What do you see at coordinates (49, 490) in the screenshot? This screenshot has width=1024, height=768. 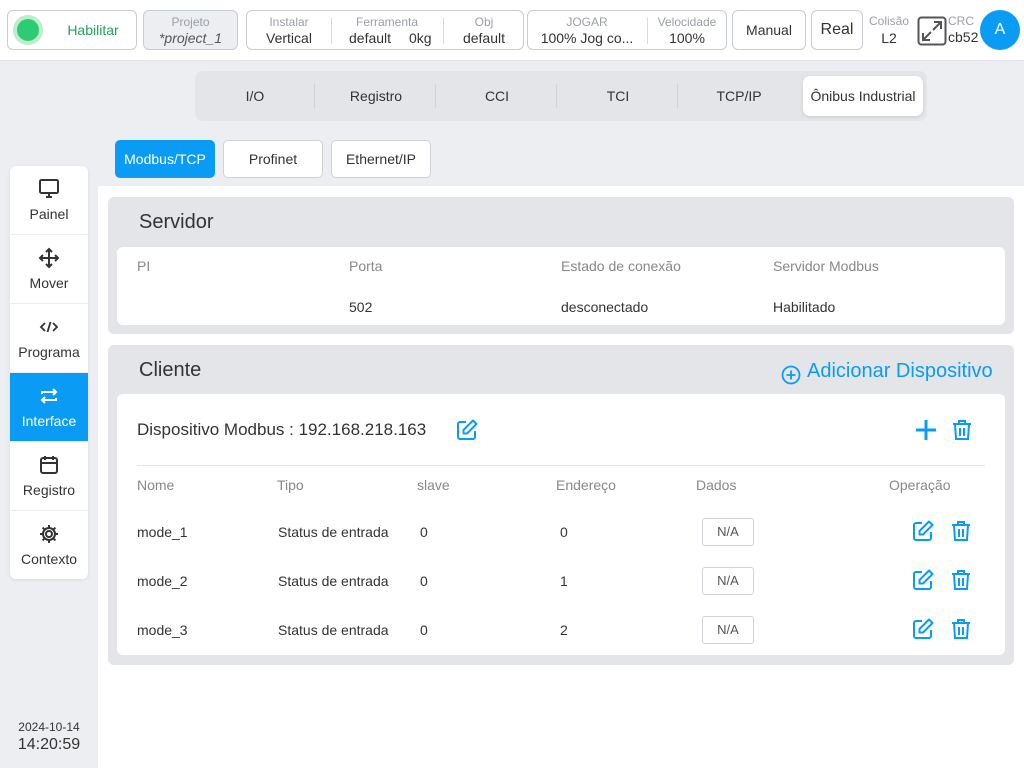 I see `sidebar-item-label: Registro` at bounding box center [49, 490].